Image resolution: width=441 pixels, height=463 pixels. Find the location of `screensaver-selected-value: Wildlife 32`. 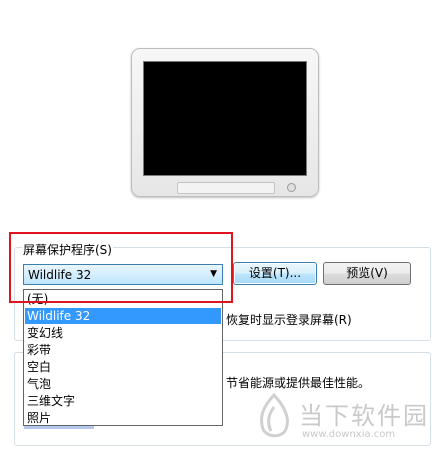

screensaver-selected-value: Wildlife 32 is located at coordinates (60, 275).